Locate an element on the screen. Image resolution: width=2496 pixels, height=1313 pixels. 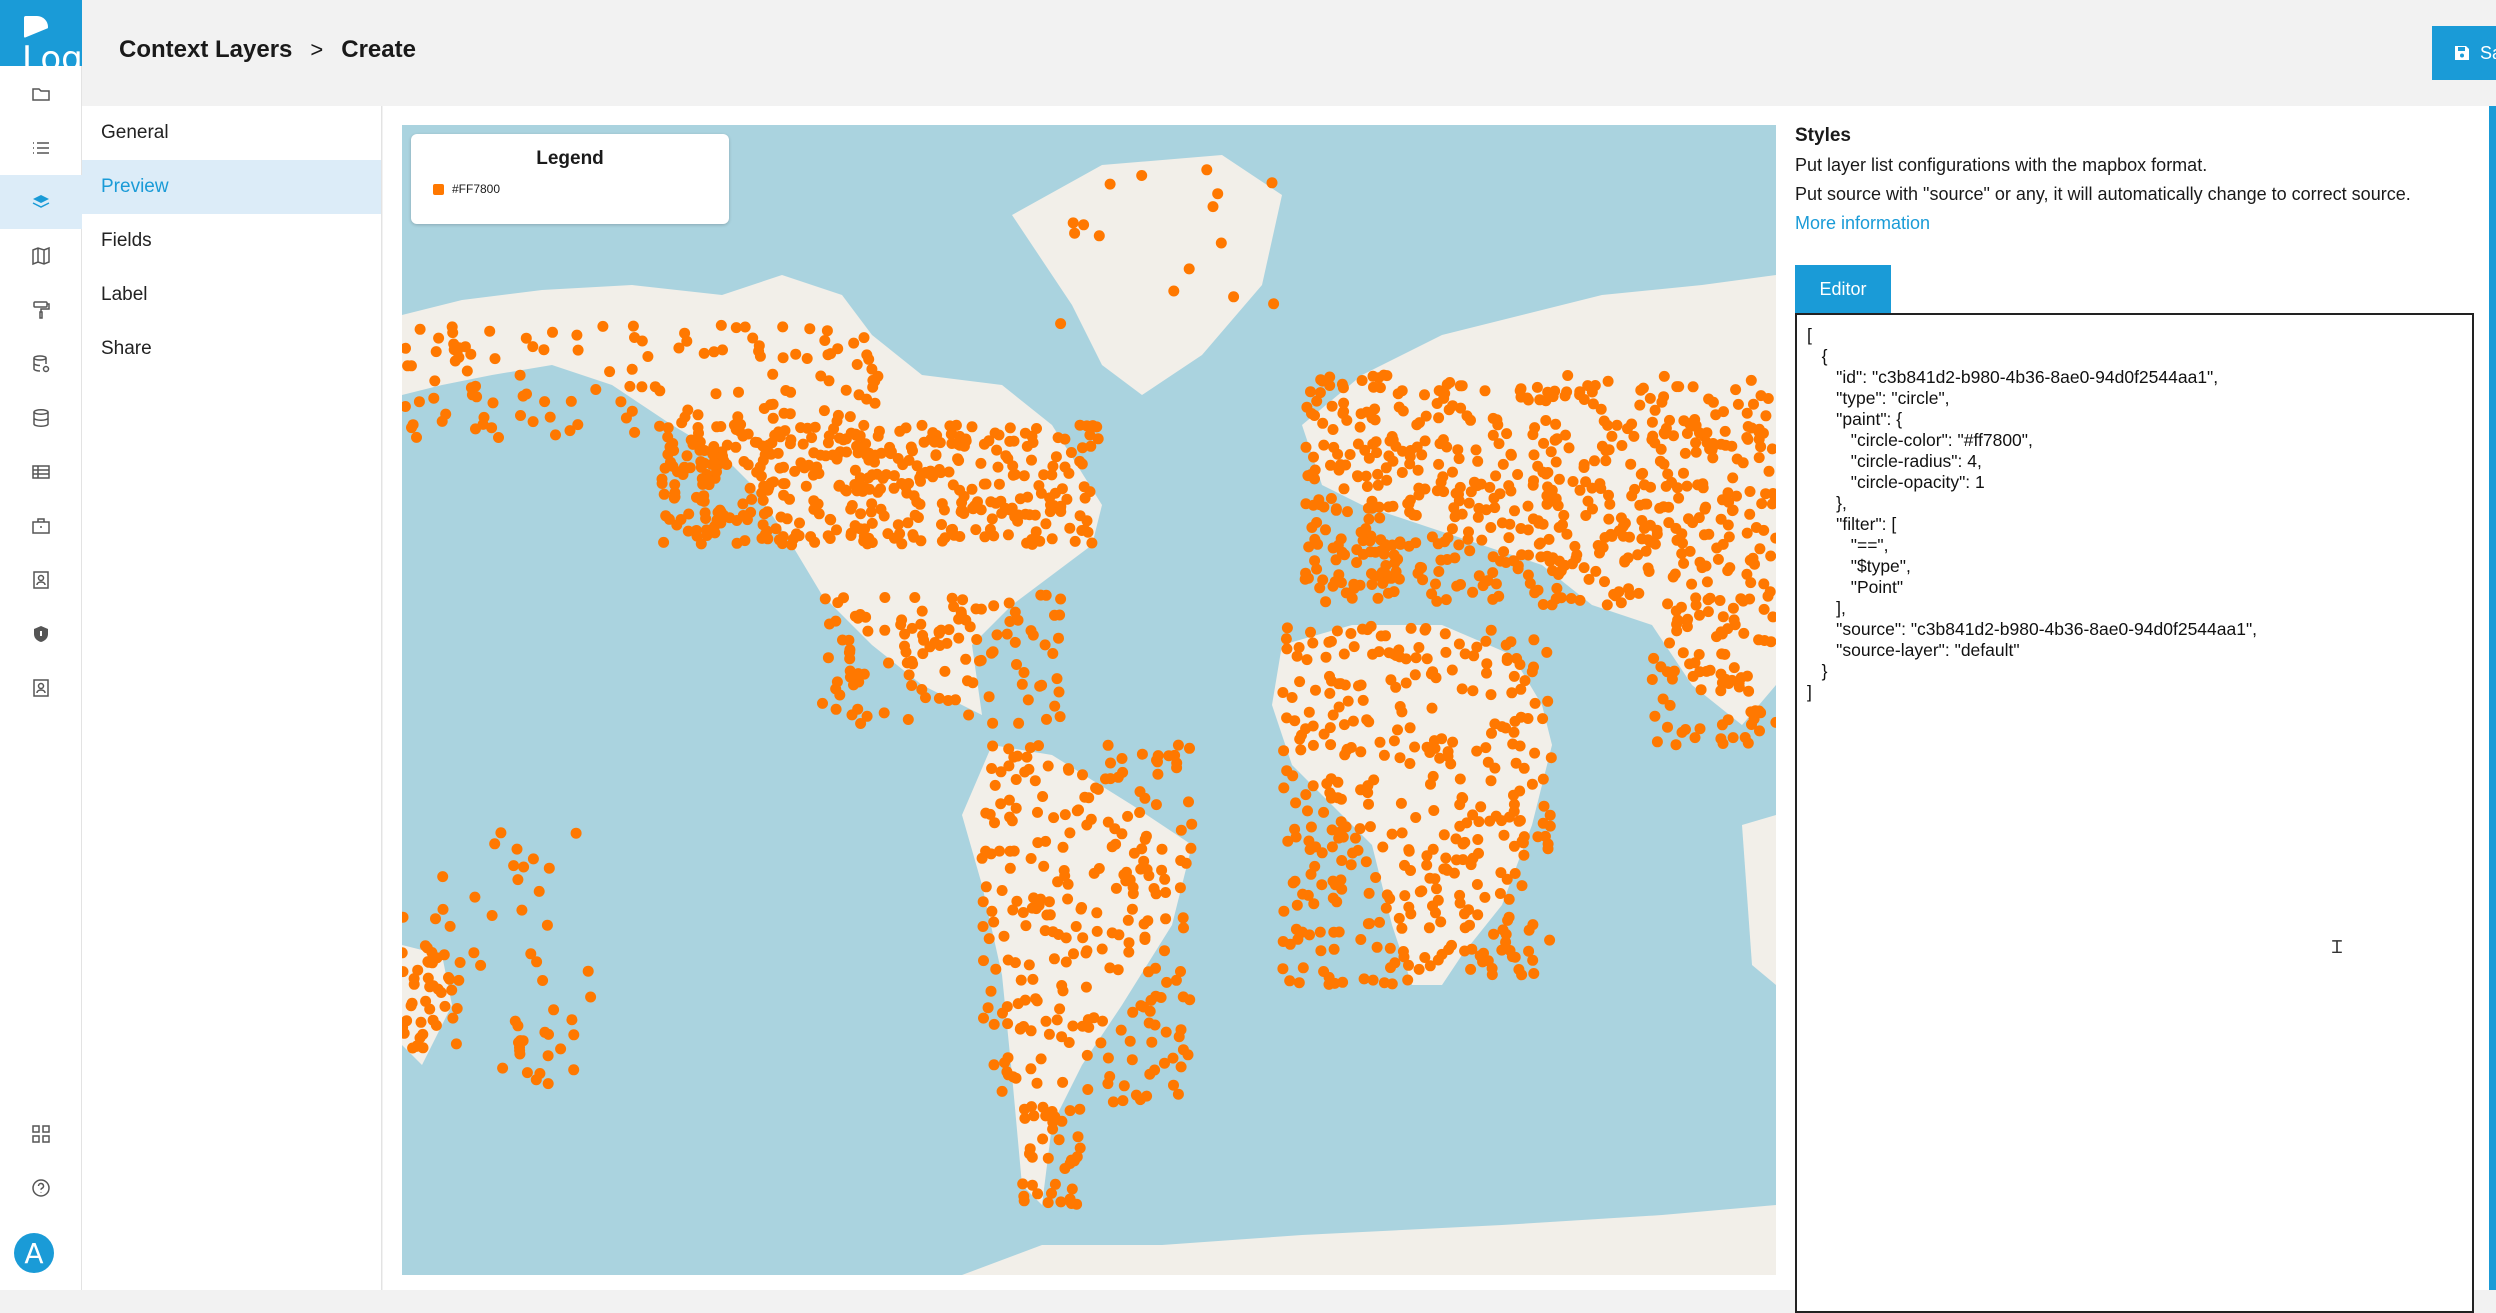
subnav-item-preview: Preview is located at coordinates (231, 187).